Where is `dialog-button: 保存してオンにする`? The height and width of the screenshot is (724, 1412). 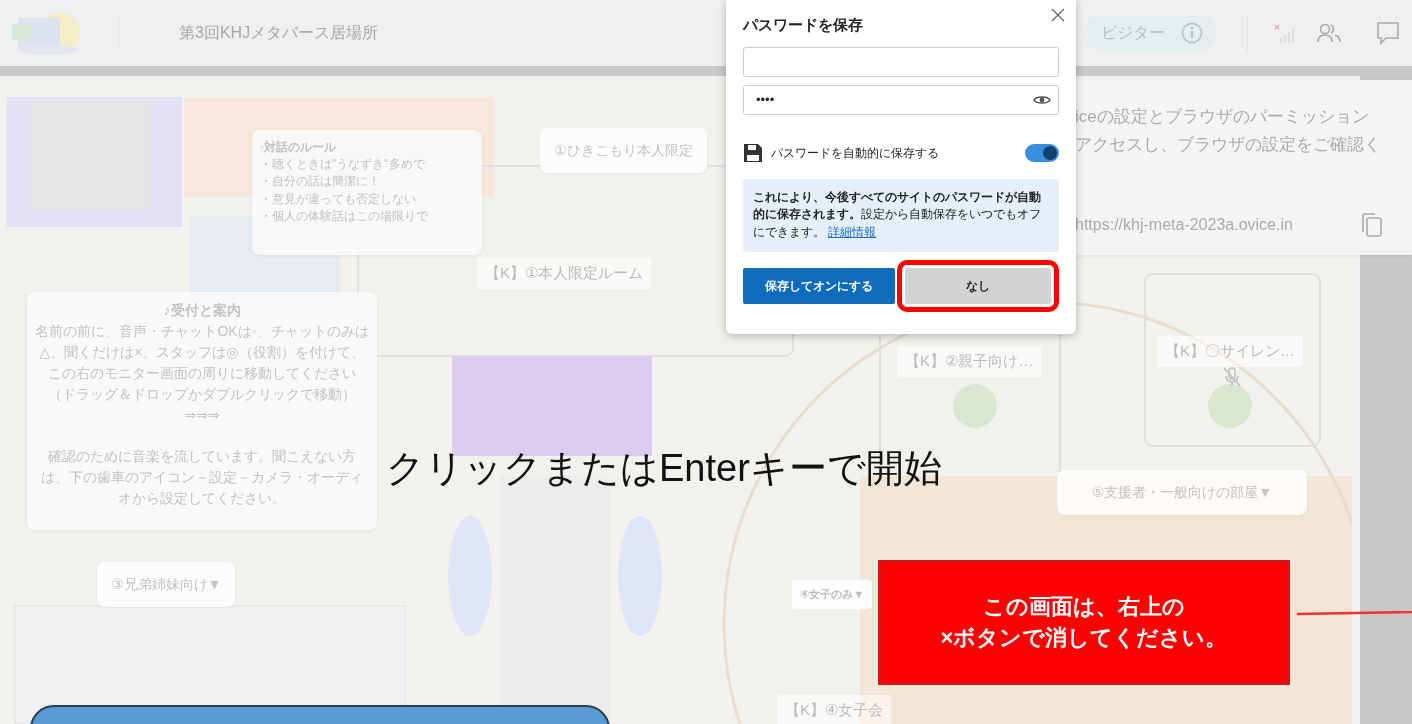
dialog-button: 保存してオンにする is located at coordinates (819, 285).